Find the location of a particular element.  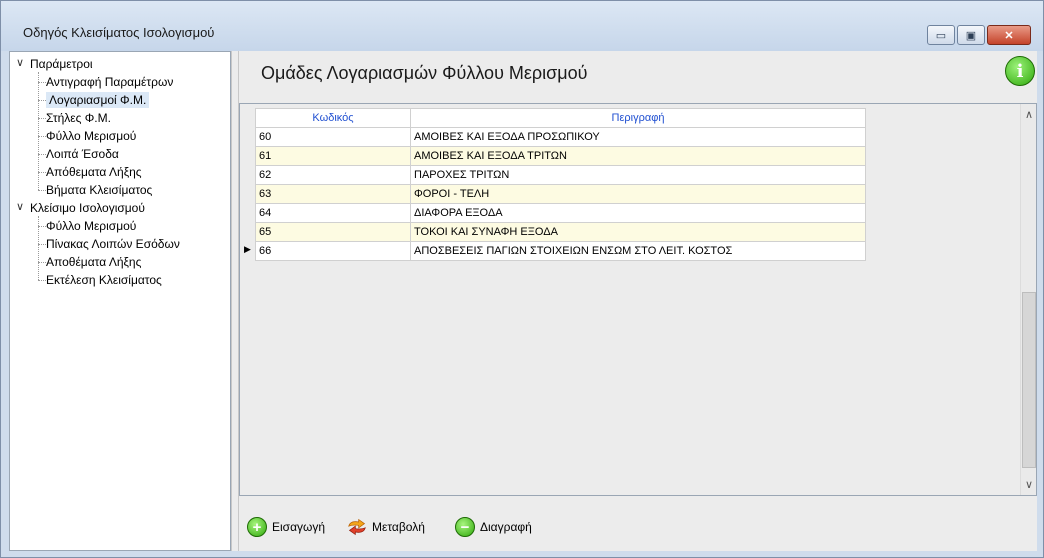

insert-label: Εισαγωγή is located at coordinates (299, 527).